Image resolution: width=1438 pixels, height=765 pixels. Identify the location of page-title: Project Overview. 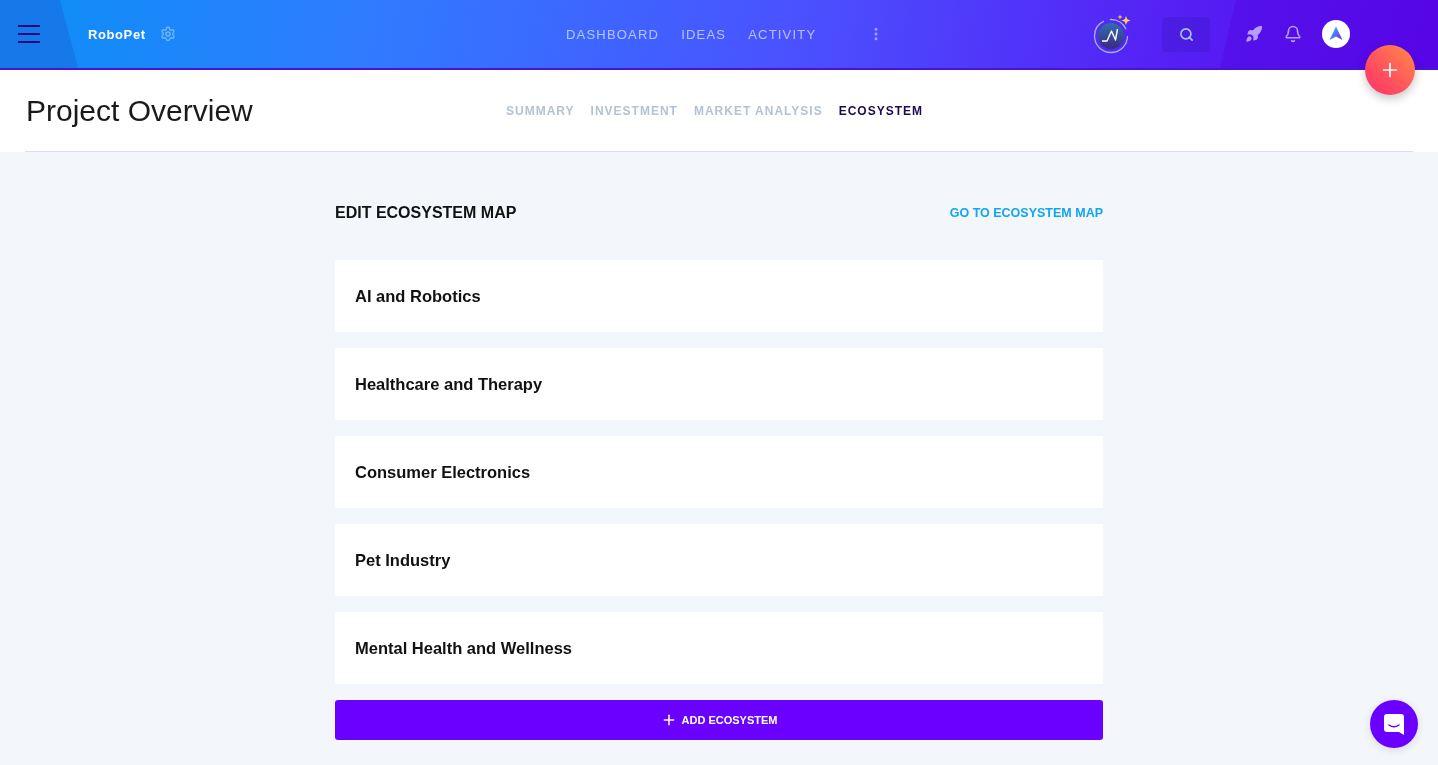
(139, 110).